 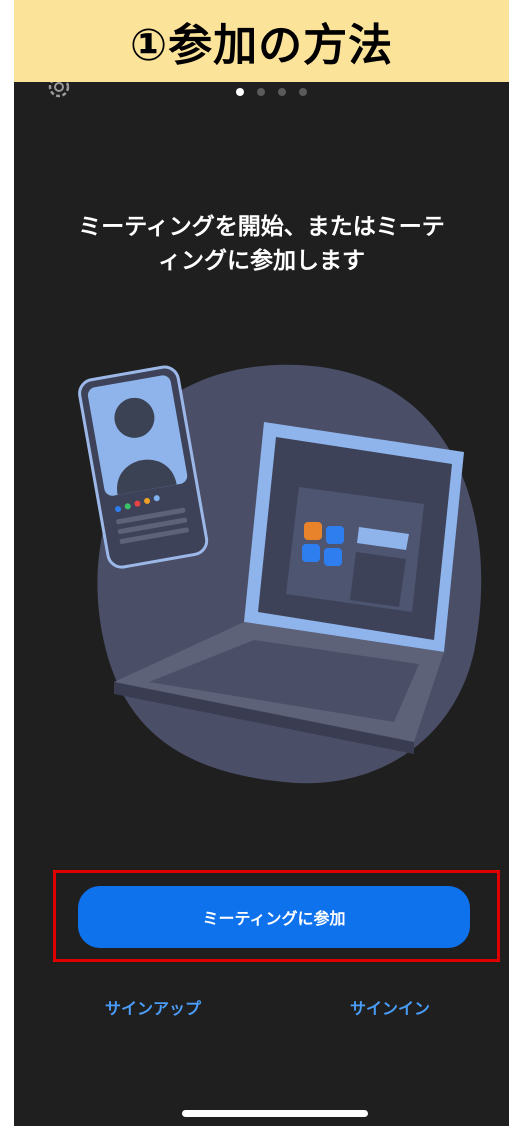 What do you see at coordinates (261, 261) in the screenshot?
I see `headline-line-2: ィングに参加します` at bounding box center [261, 261].